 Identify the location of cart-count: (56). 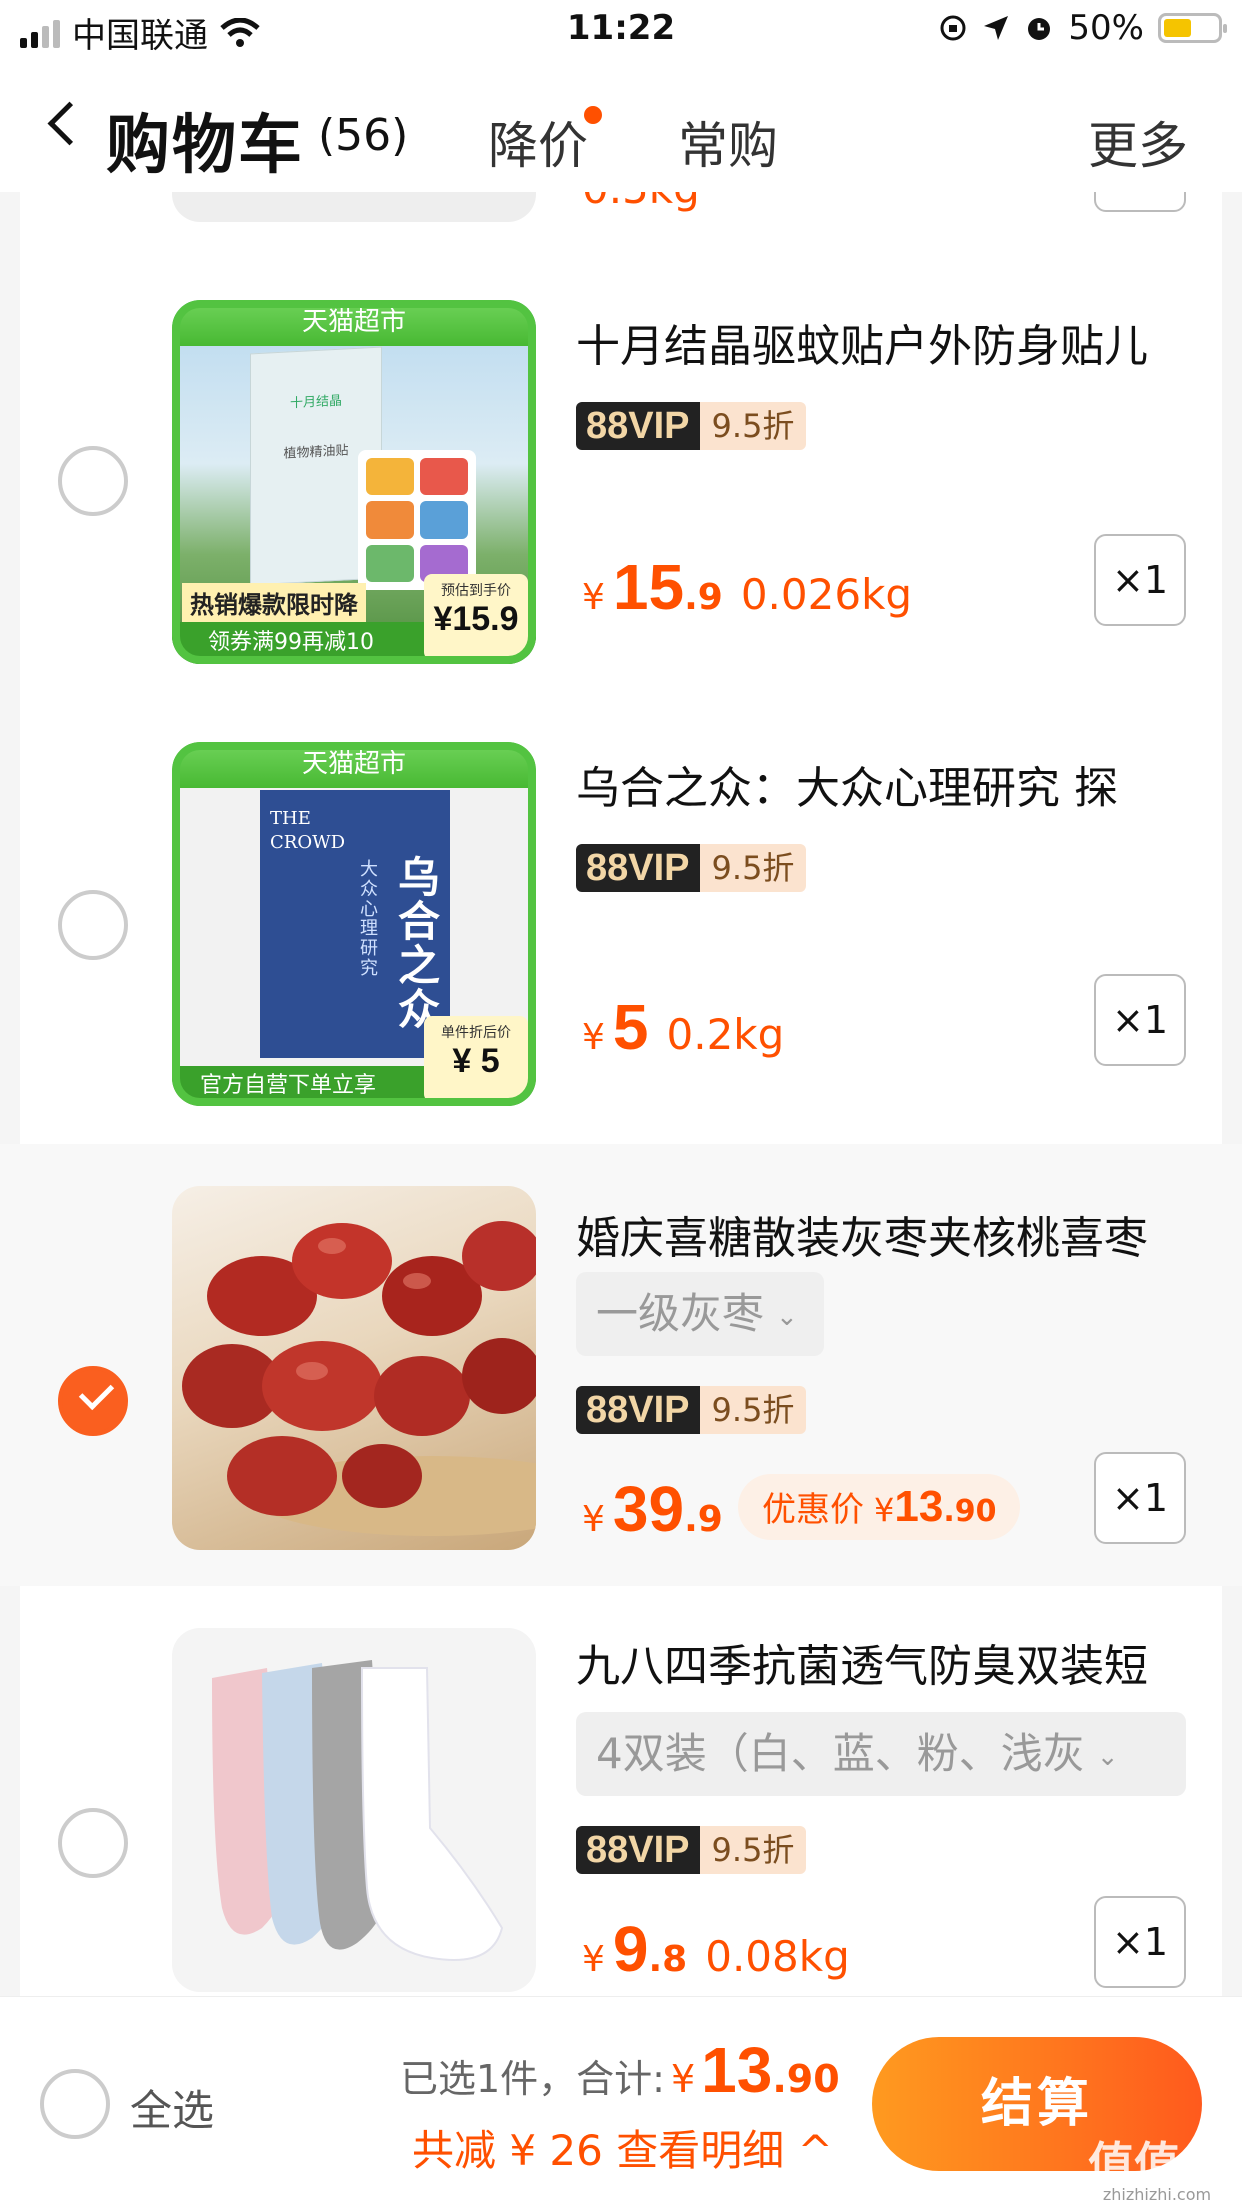
(363, 135).